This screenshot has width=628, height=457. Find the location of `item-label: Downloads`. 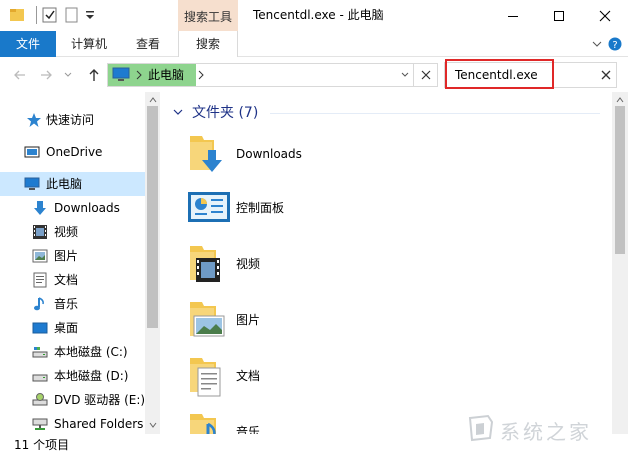

item-label: Downloads is located at coordinates (269, 154).